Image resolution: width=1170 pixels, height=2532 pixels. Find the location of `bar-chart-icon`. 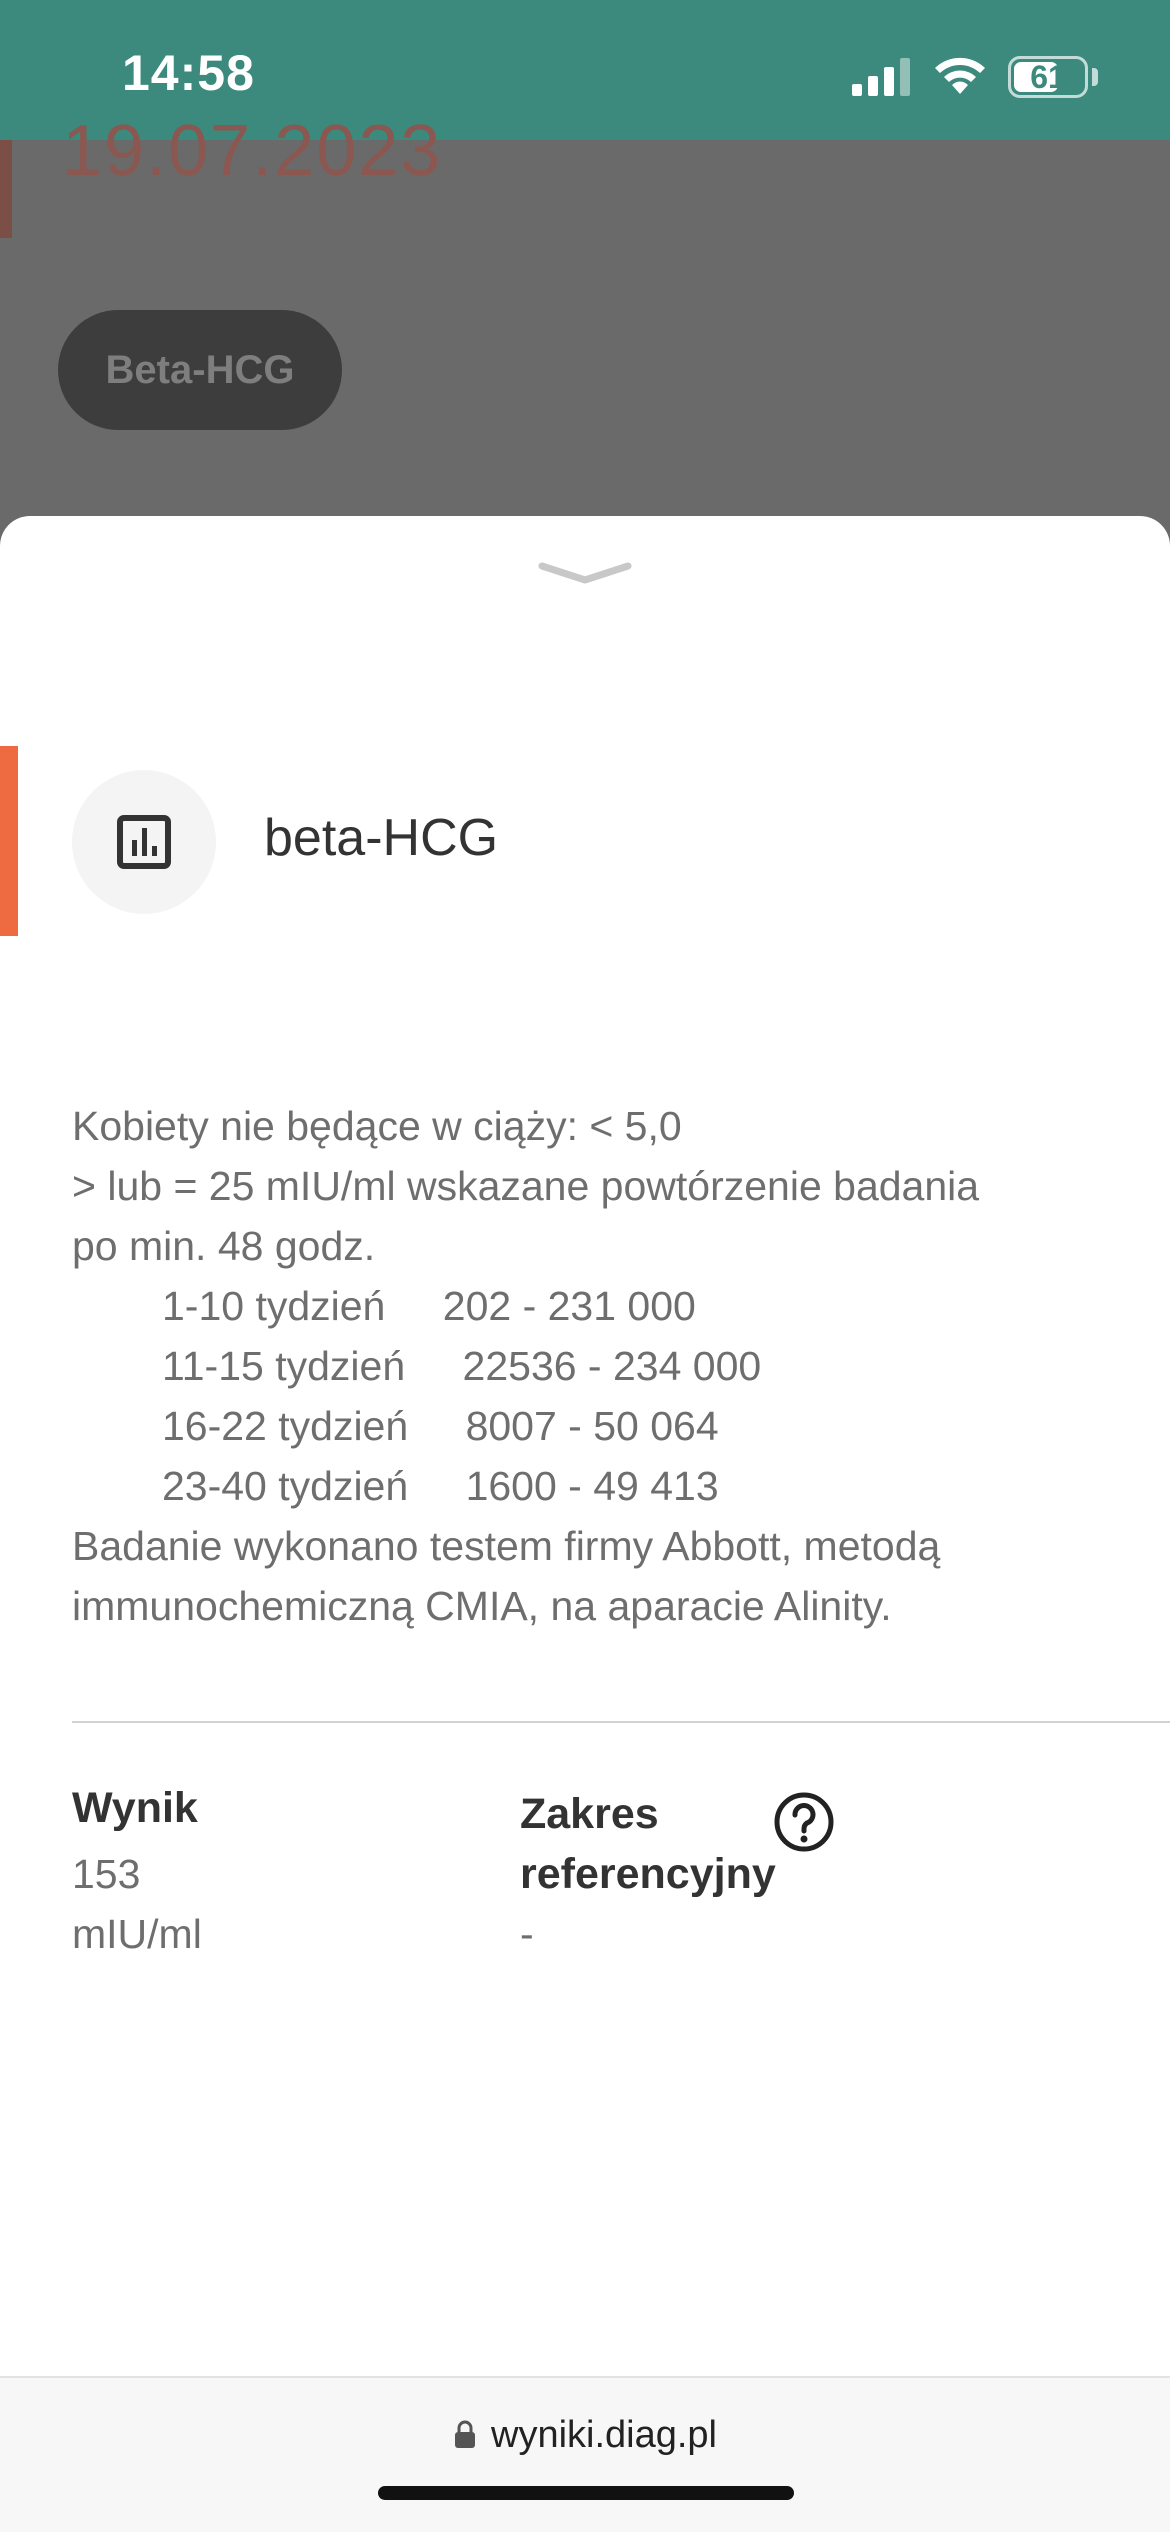

bar-chart-icon is located at coordinates (144, 842).